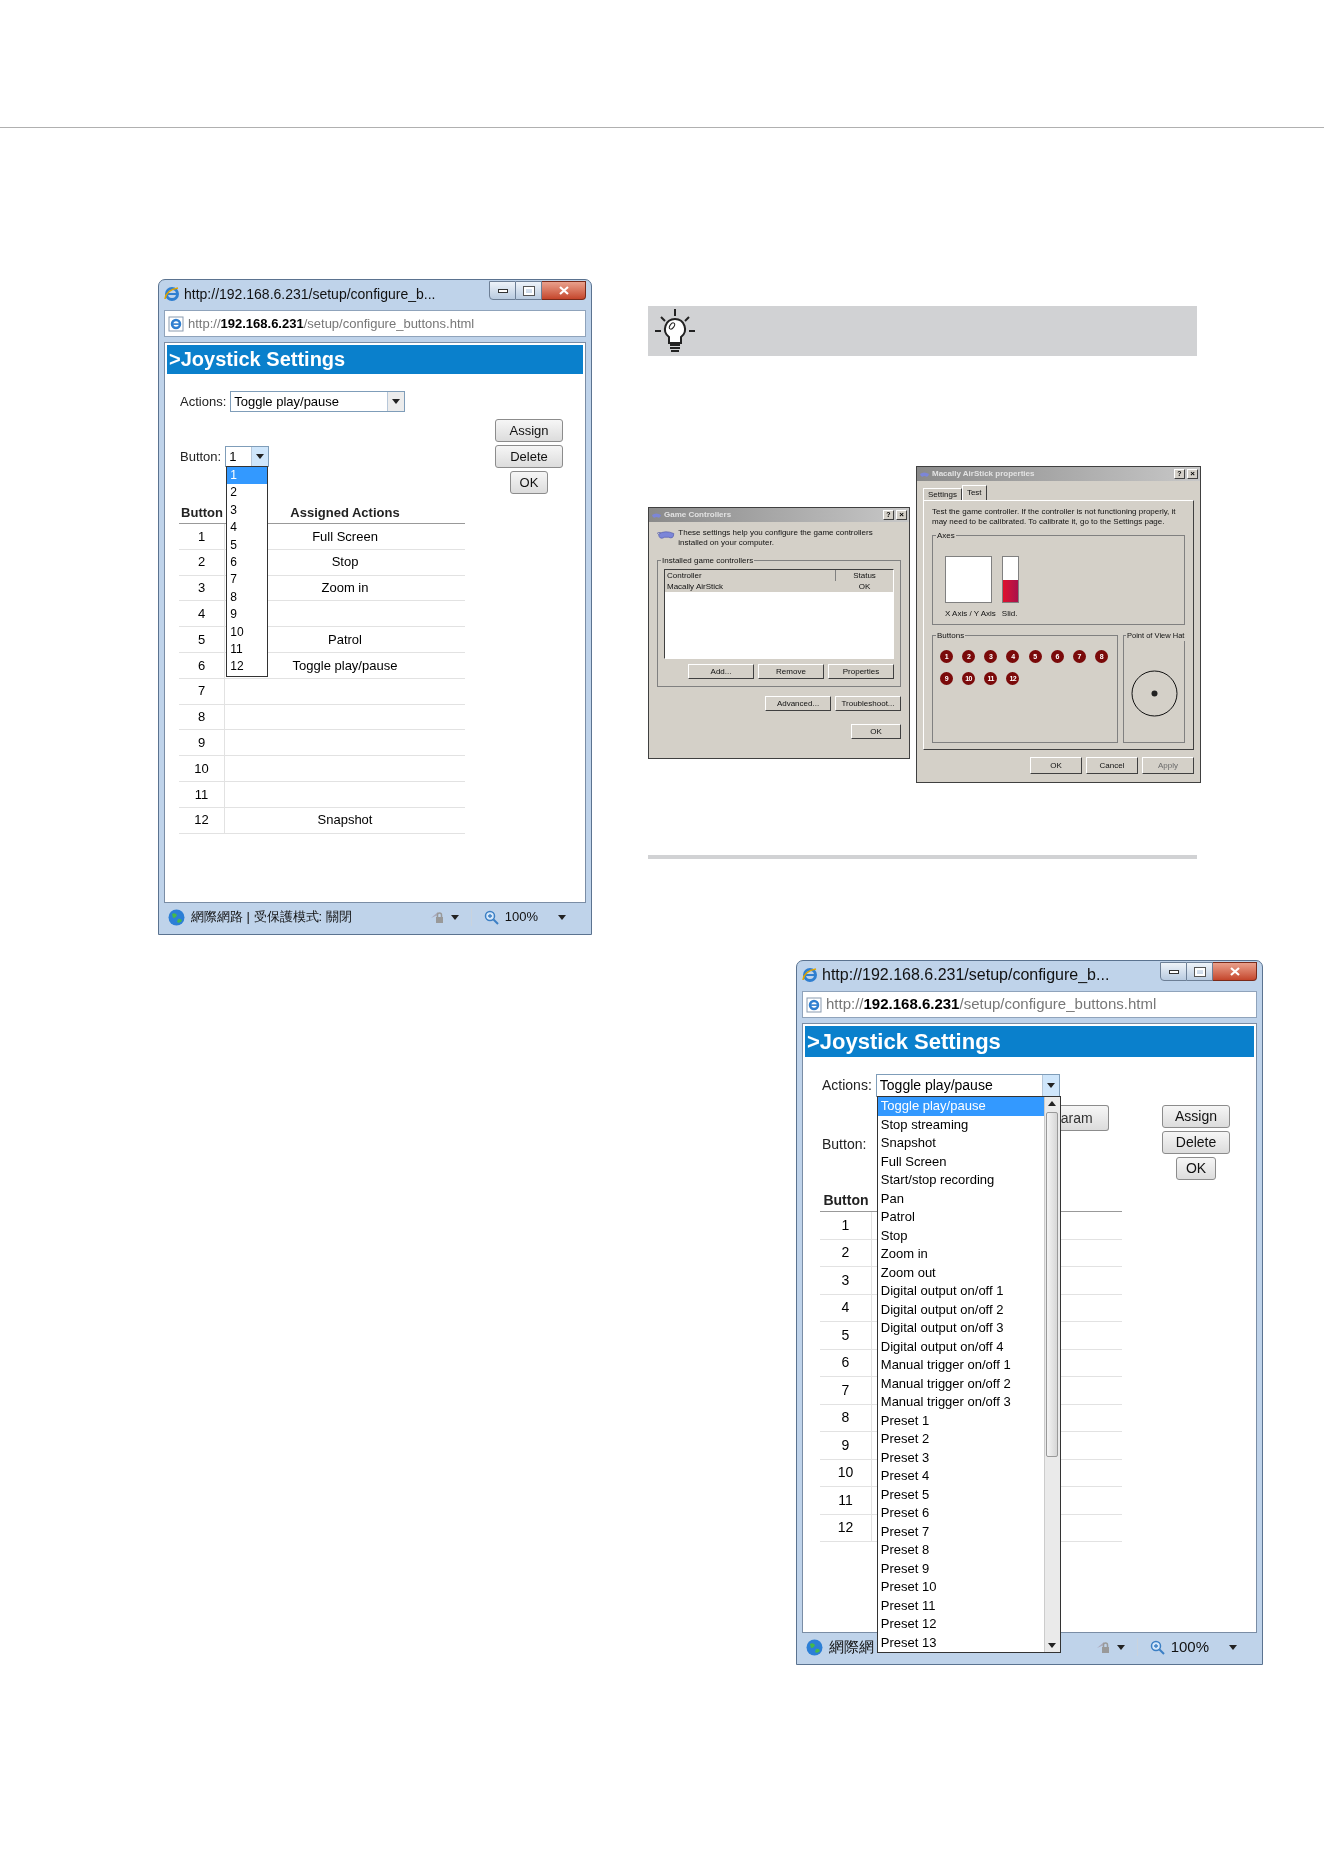  What do you see at coordinates (974, 492) in the screenshot?
I see `tab: Test` at bounding box center [974, 492].